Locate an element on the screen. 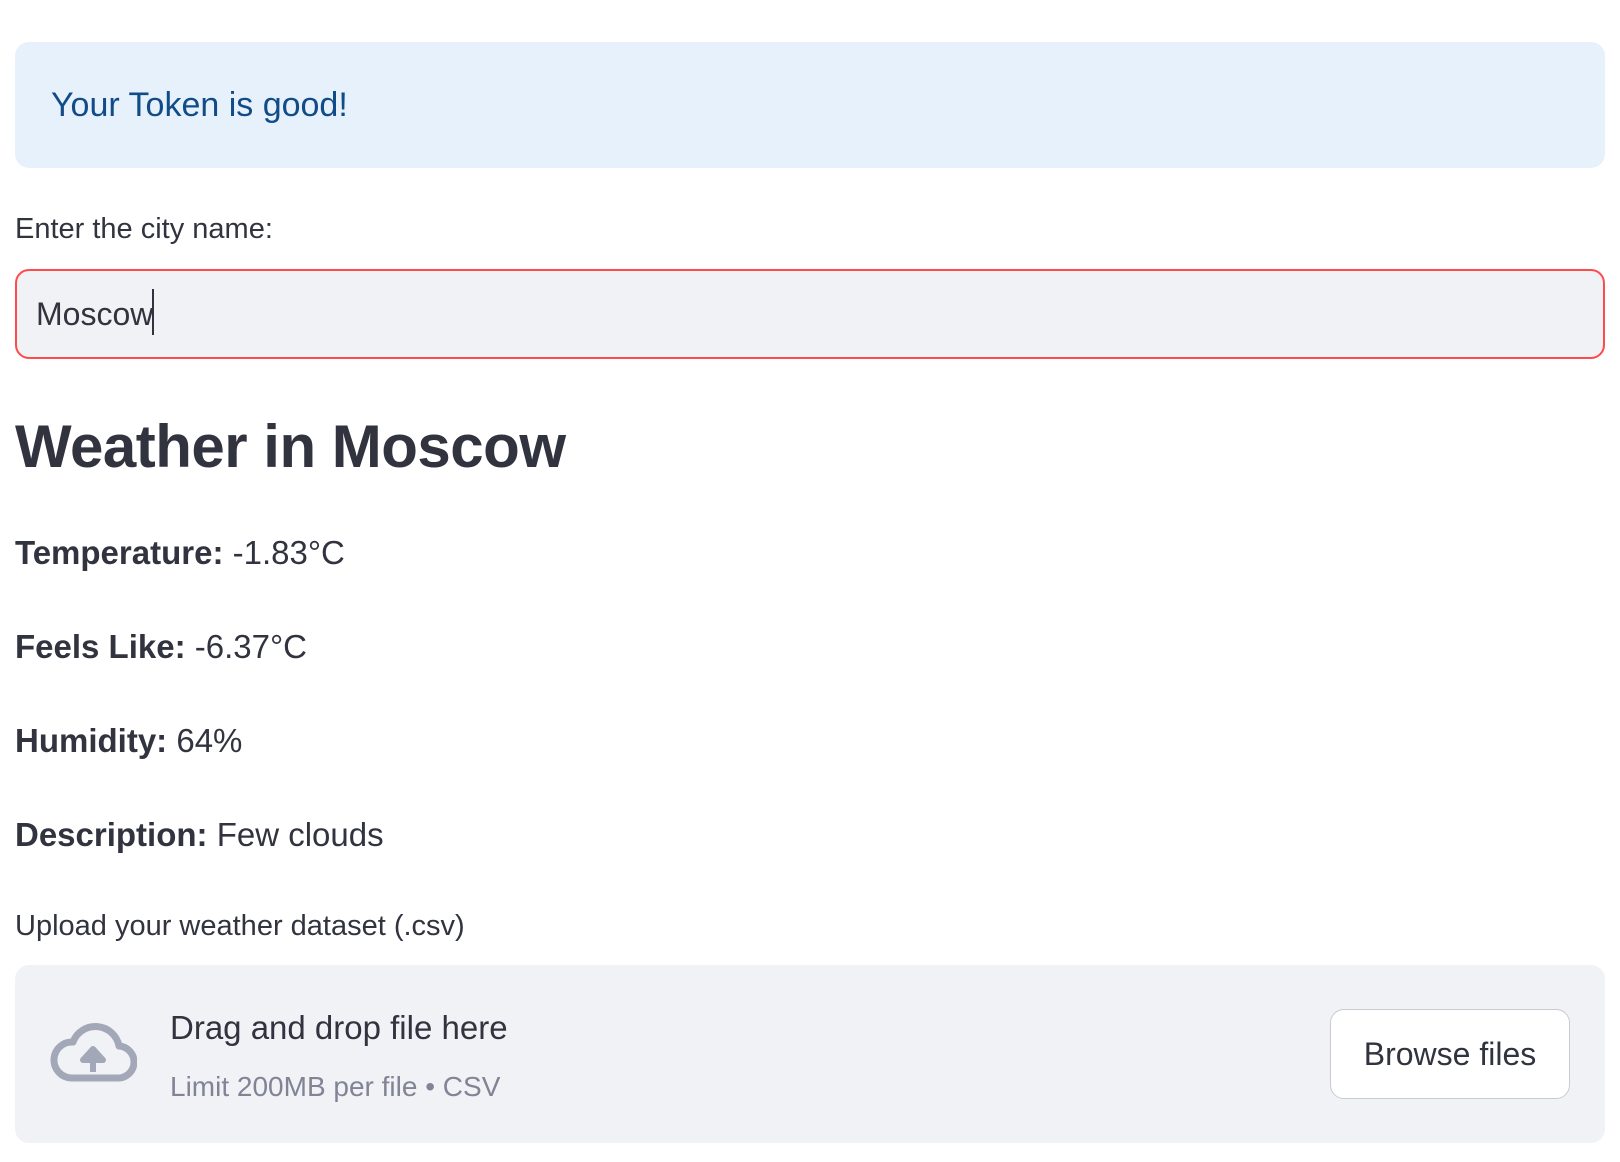 This screenshot has height=1162, width=1620. stat-value: -1.83°C is located at coordinates (288, 552).